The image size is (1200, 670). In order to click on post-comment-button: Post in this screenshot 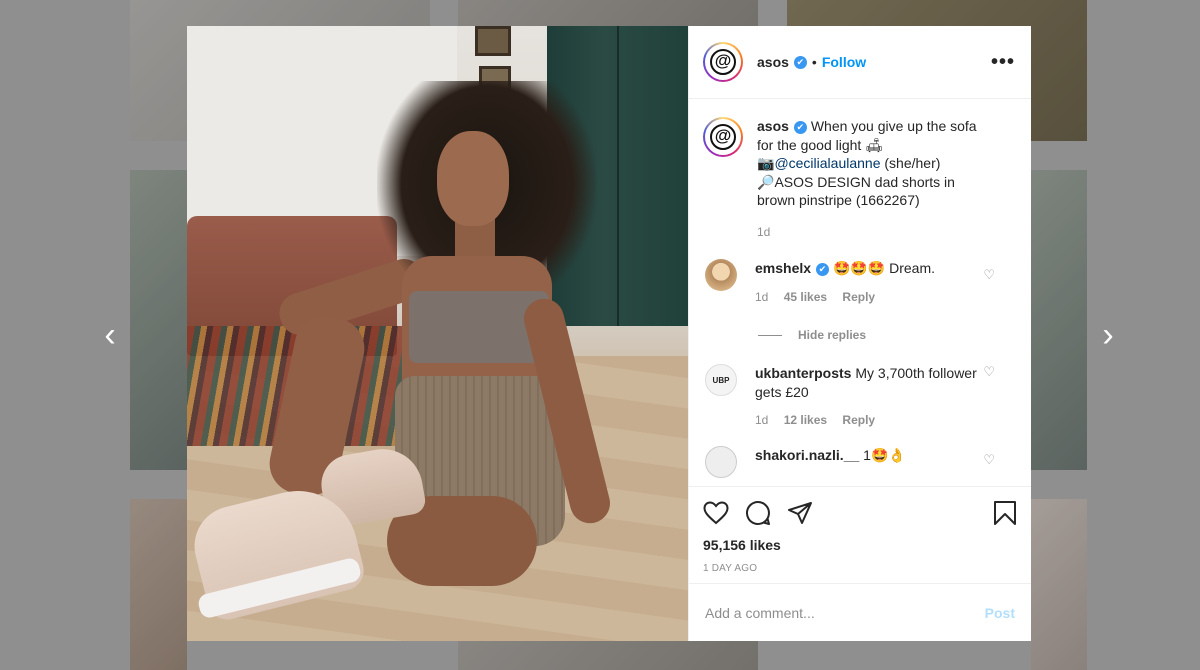, I will do `click(1000, 613)`.